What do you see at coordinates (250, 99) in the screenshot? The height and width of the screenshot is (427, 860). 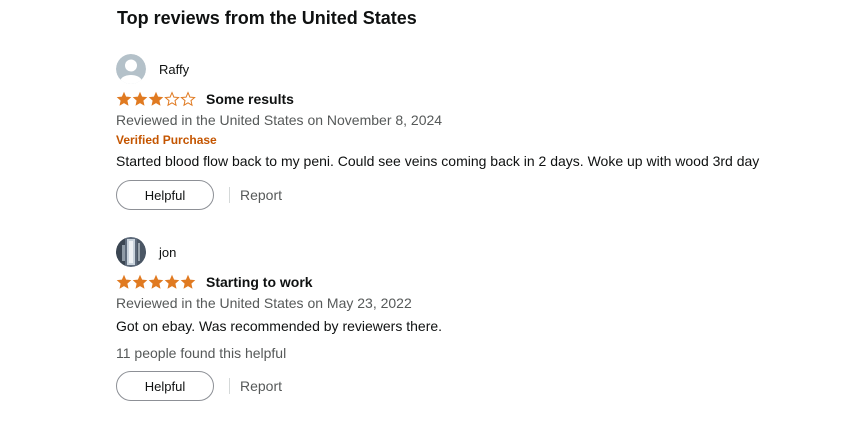 I see `review-title: Some results` at bounding box center [250, 99].